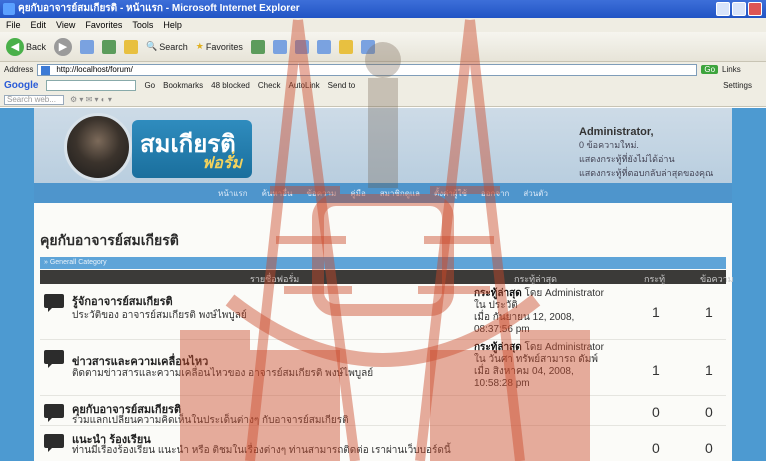  Describe the element at coordinates (383, 263) in the screenshot. I see `category-bar: » Generall Category` at that location.